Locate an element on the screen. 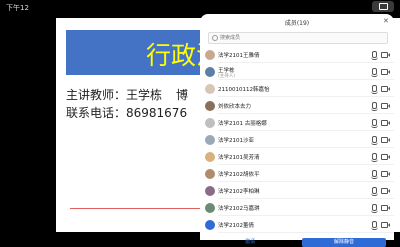 The width and height of the screenshot is (400, 247). member-name: 刘依欣本去力 is located at coordinates (235, 107).